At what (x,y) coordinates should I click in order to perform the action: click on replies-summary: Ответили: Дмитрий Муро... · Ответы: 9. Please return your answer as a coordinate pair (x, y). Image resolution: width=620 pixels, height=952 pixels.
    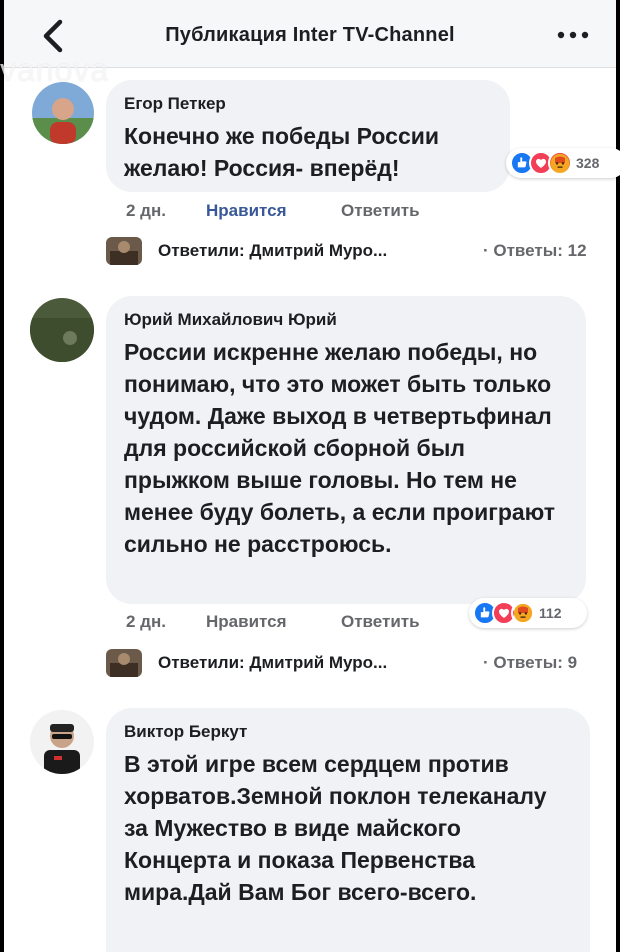
    Looking at the image, I should click on (356, 663).